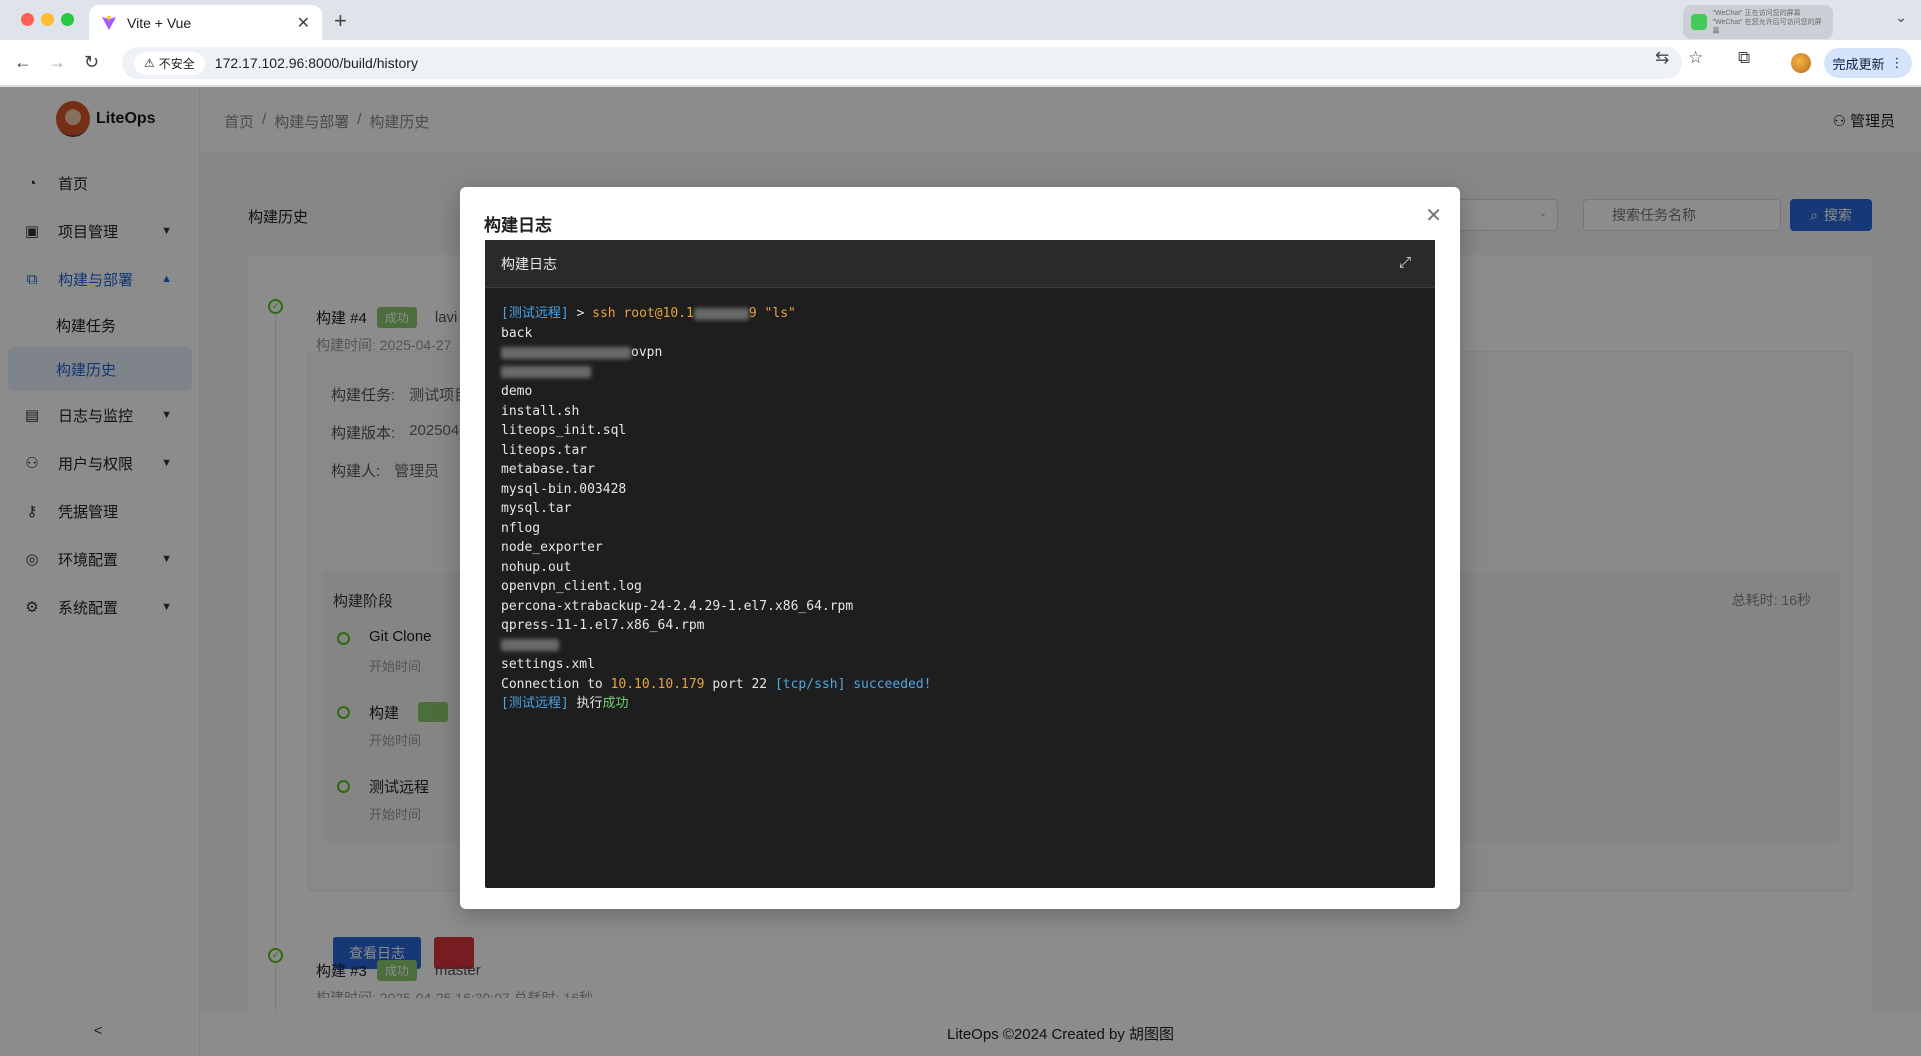 The width and height of the screenshot is (1921, 1056). Describe the element at coordinates (571, 586) in the screenshot. I see `log-line: openvpn_client.log` at that location.